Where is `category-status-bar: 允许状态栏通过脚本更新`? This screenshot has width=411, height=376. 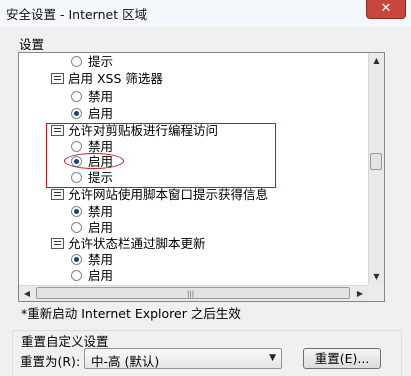 category-status-bar: 允许状态栏通过脚本更新 is located at coordinates (128, 244).